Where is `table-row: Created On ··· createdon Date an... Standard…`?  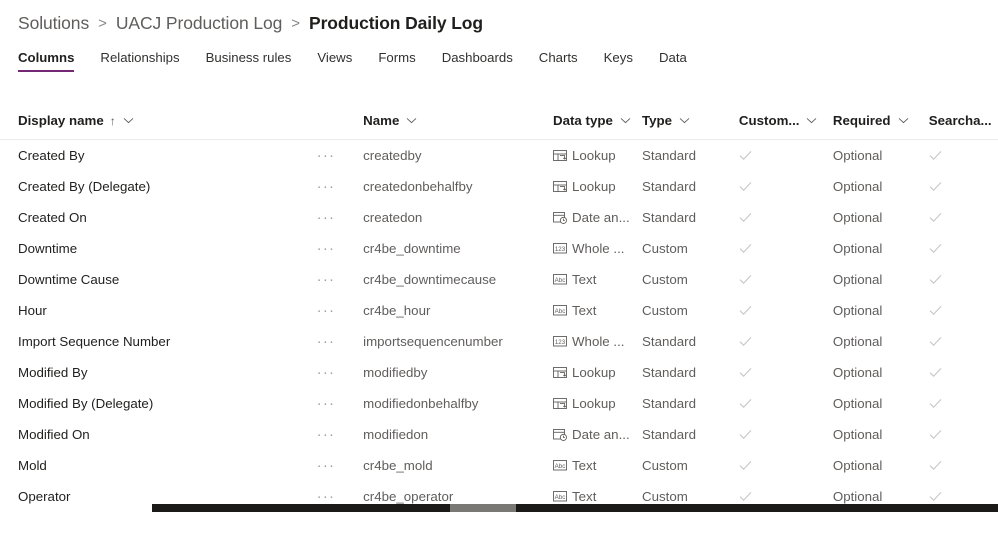 table-row: Created On ··· createdon Date an... Standard… is located at coordinates (499, 217).